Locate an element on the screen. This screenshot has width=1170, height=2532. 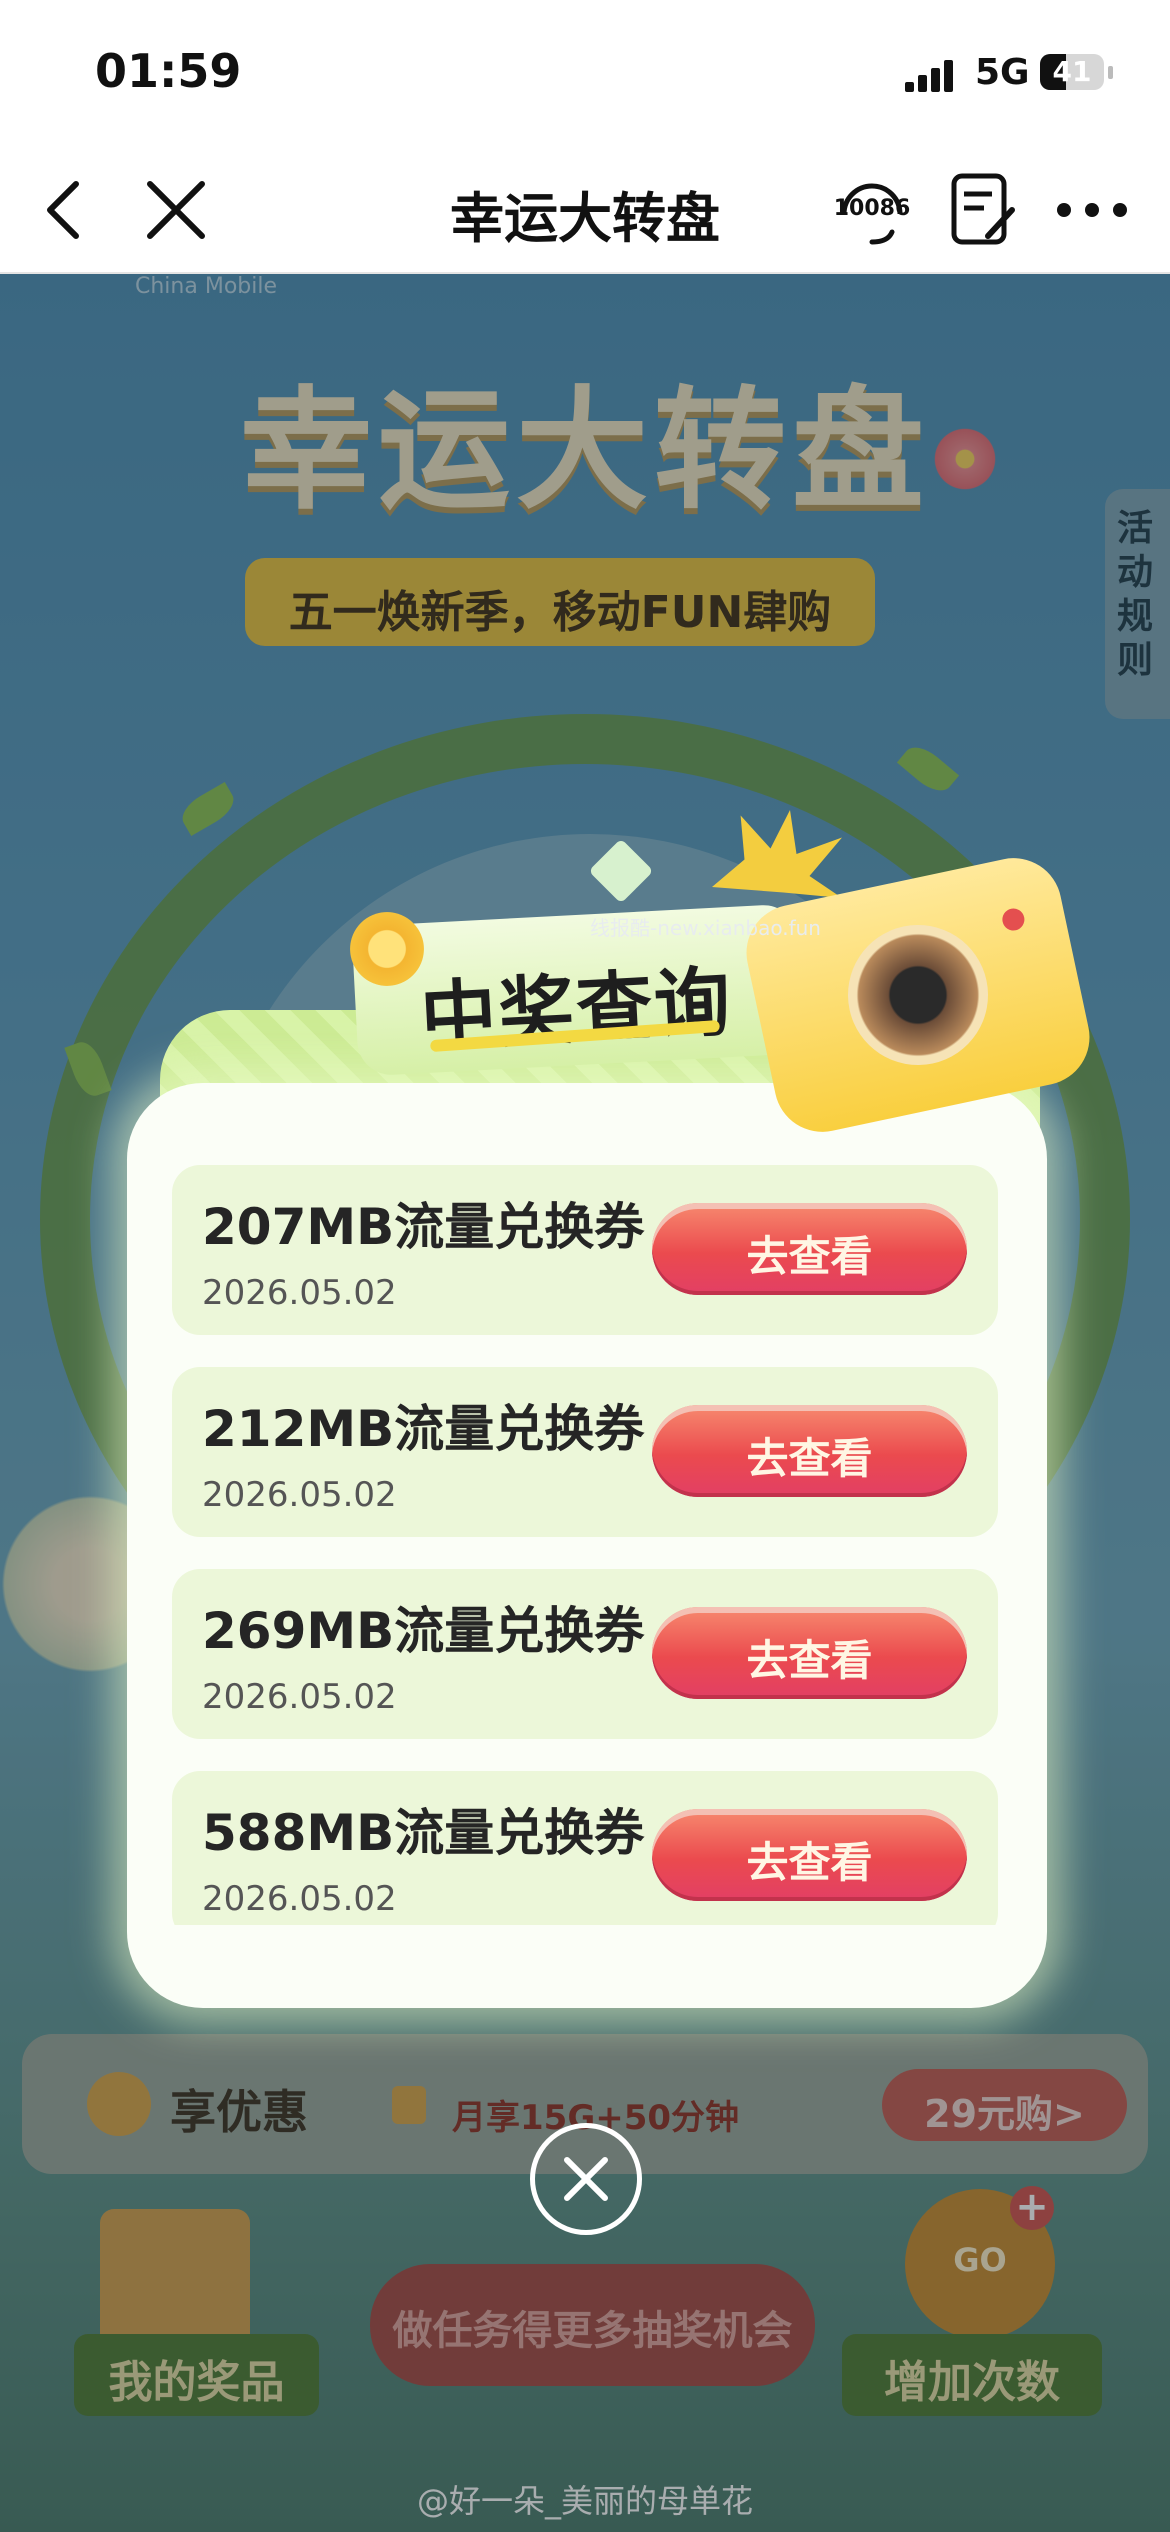
service-number: 10086 is located at coordinates (872, 208).